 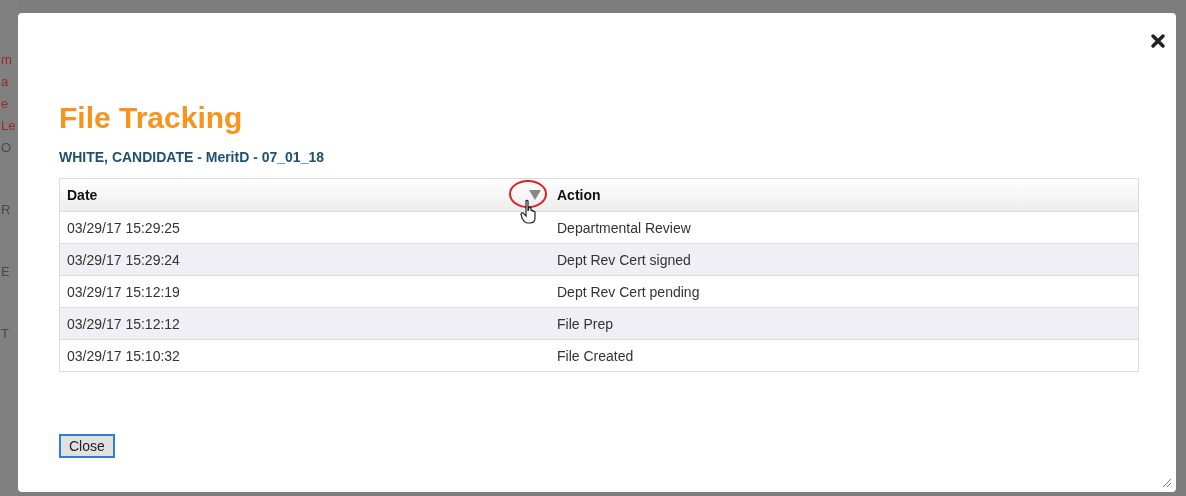 What do you see at coordinates (585, 323) in the screenshot?
I see `table-cell-text: File Prep` at bounding box center [585, 323].